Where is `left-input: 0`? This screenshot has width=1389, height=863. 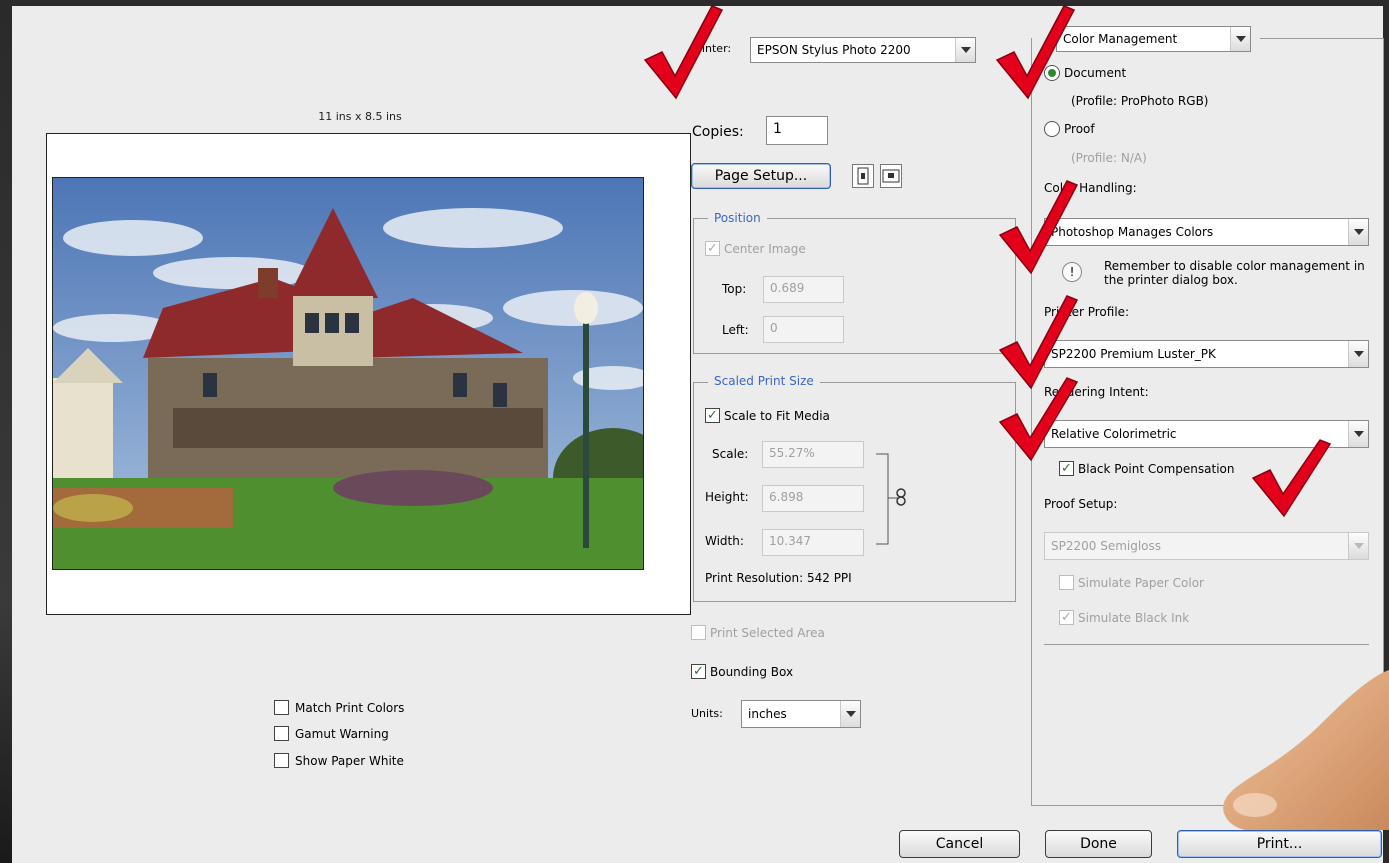 left-input: 0 is located at coordinates (803, 329).